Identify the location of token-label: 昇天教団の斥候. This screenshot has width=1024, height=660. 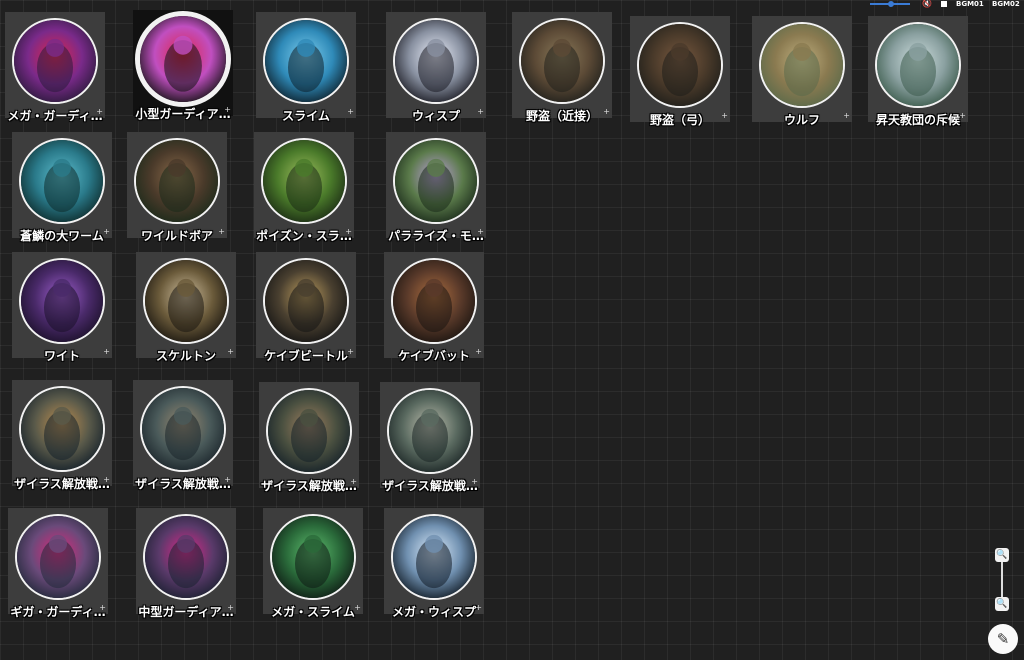
(917, 120).